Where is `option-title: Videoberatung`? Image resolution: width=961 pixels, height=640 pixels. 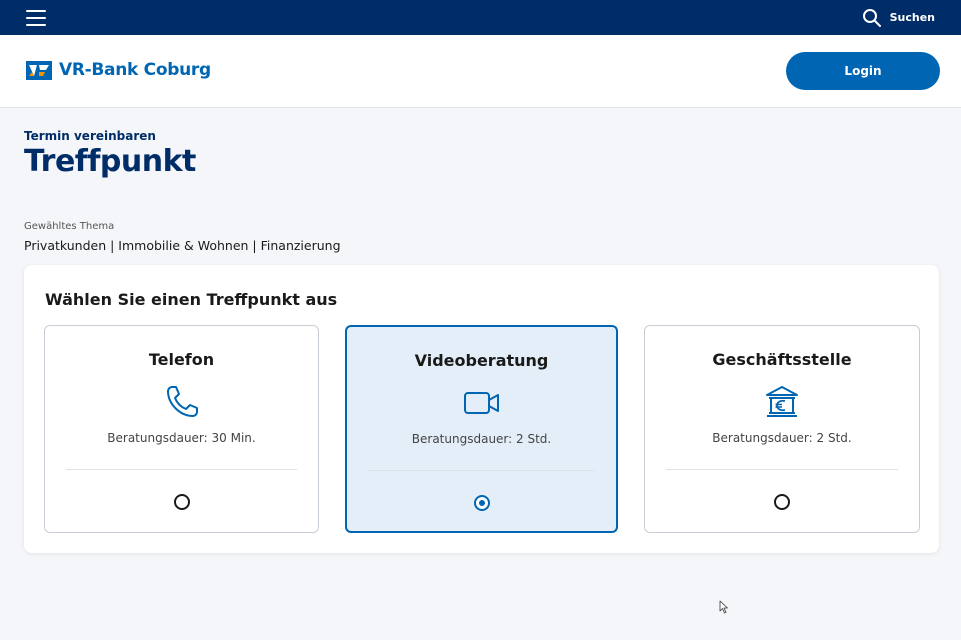 option-title: Videoberatung is located at coordinates (481, 360).